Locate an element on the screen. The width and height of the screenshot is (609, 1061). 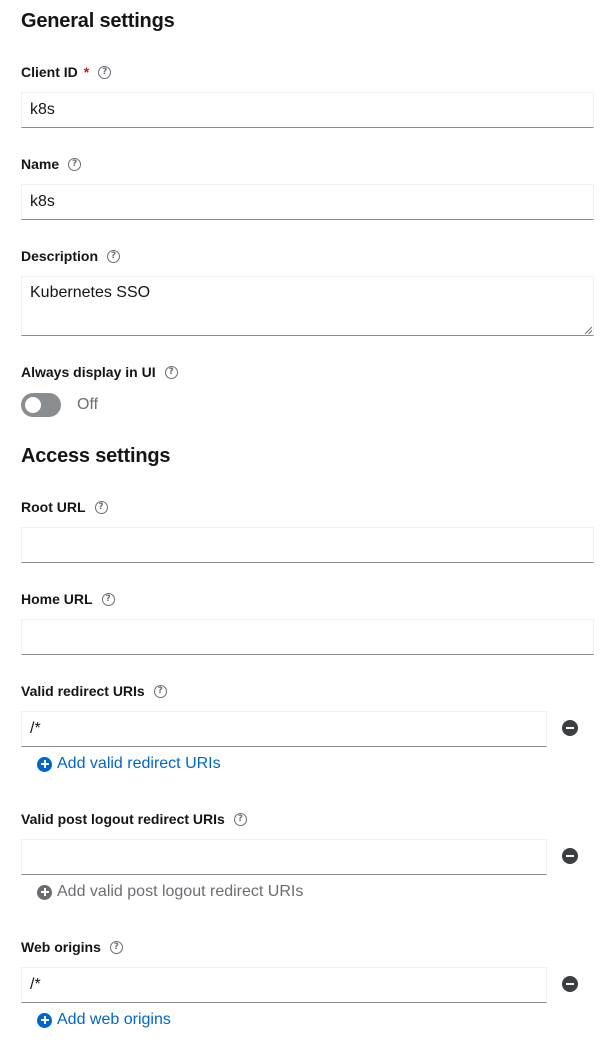
required-indicator: * is located at coordinates (86, 72).